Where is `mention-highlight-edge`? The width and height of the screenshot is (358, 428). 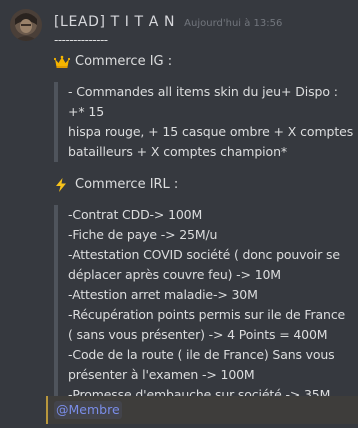
mention-highlight-edge is located at coordinates (47, 410).